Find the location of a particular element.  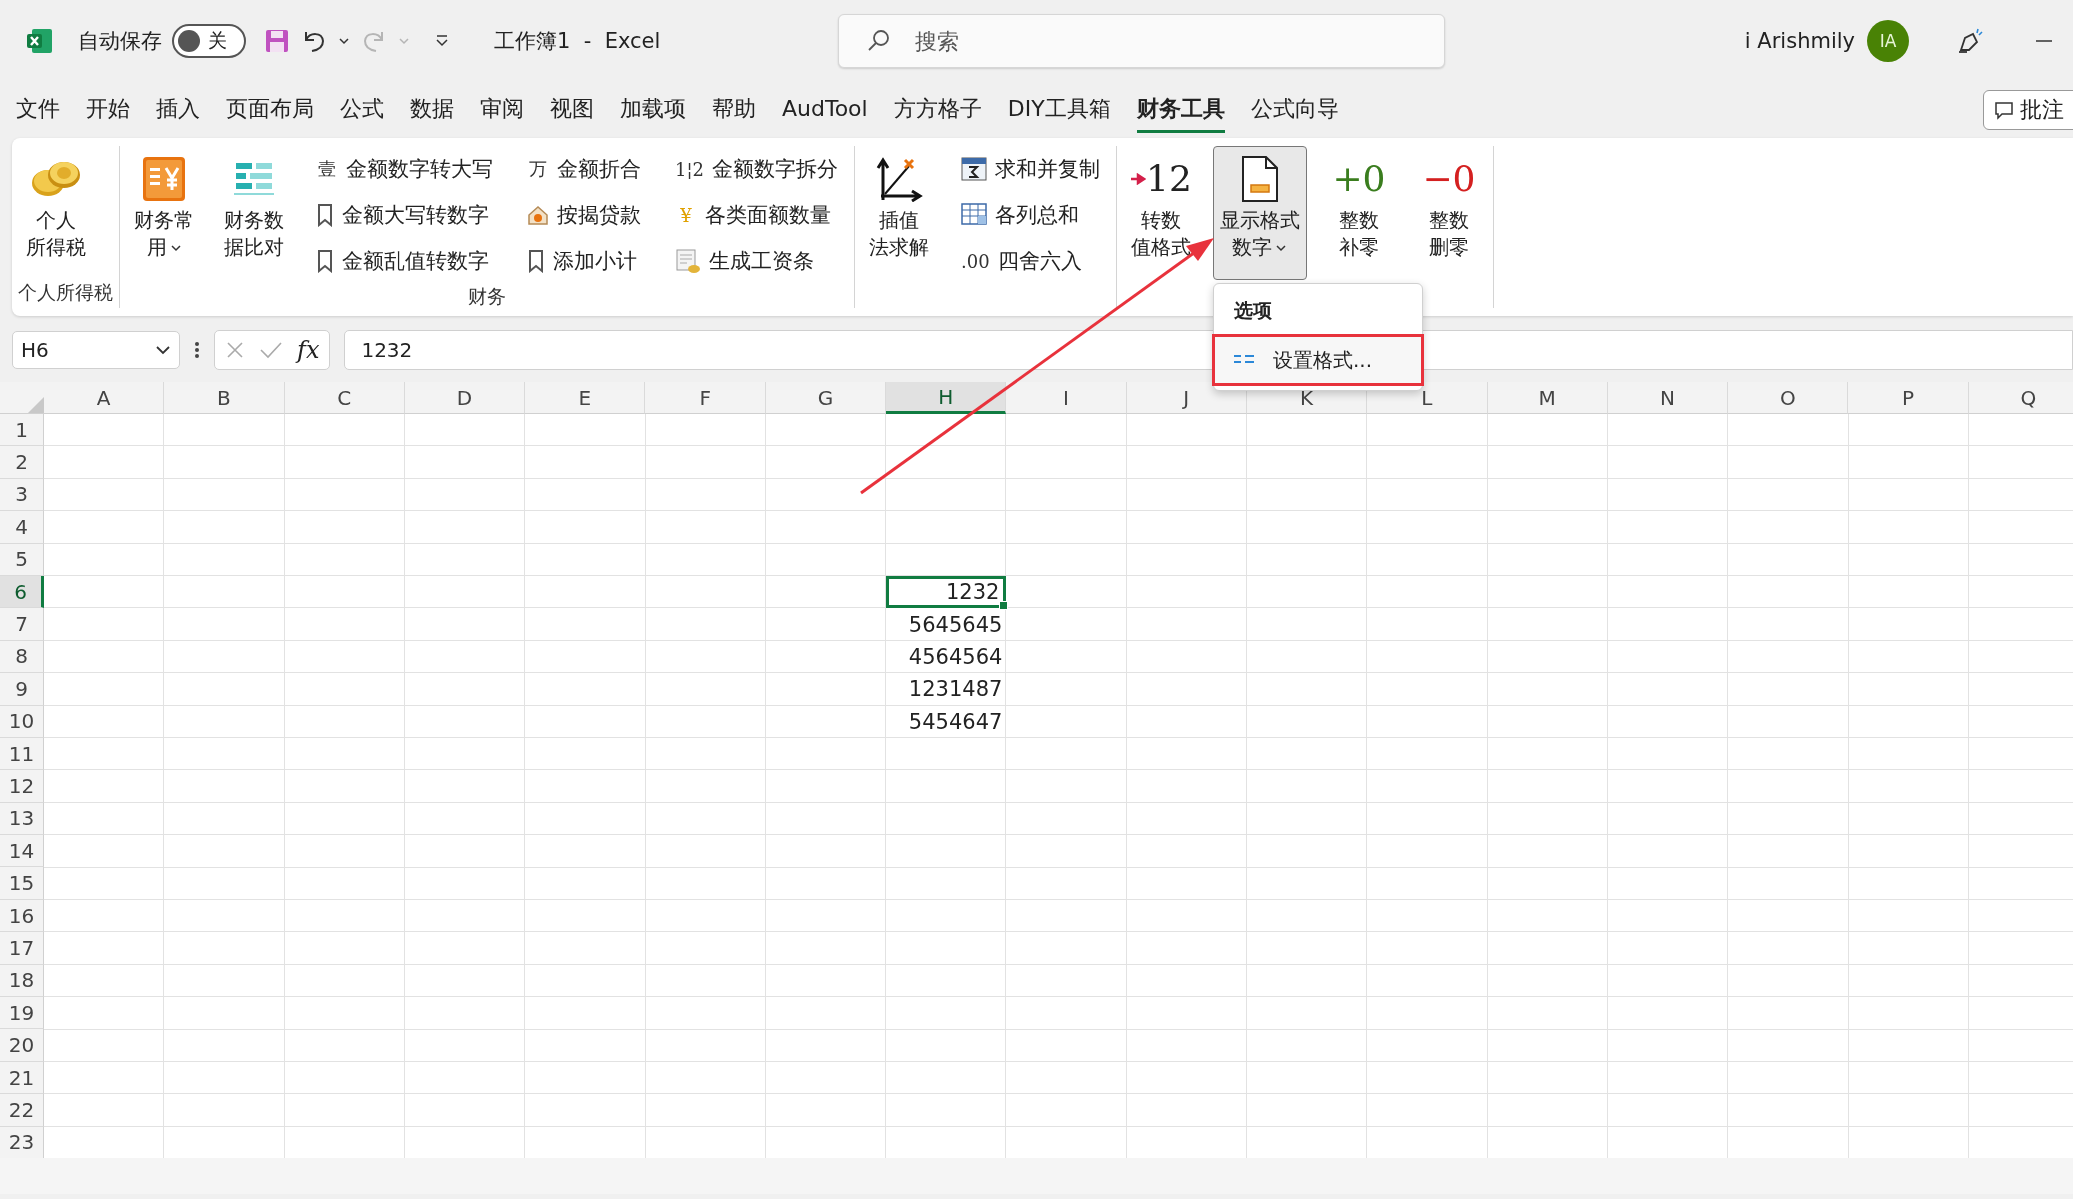

row-header: 11 is located at coordinates (22, 754).